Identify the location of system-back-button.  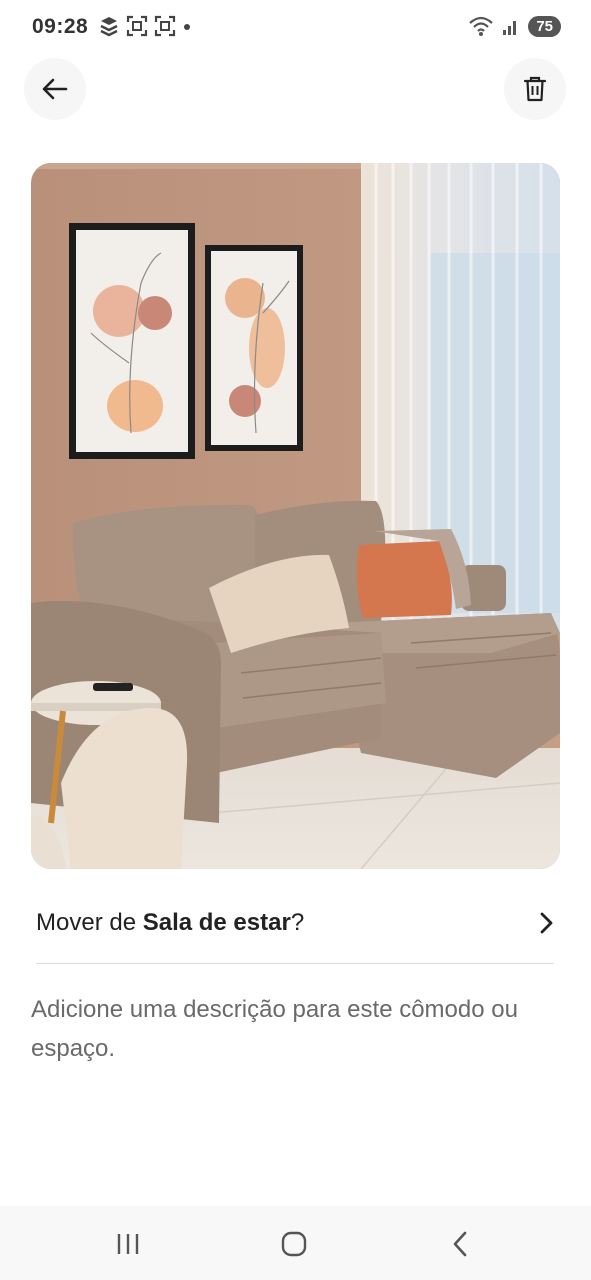
(460, 1244).